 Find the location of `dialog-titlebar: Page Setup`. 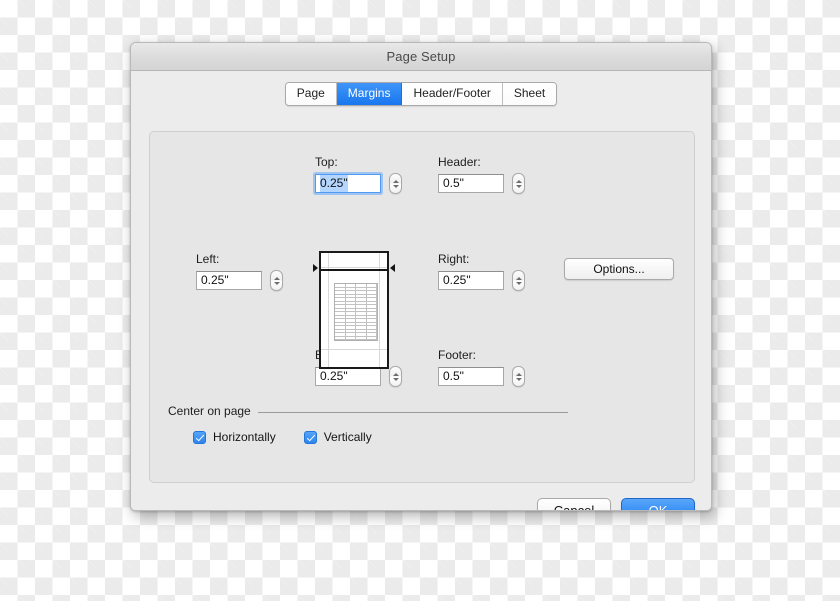

dialog-titlebar: Page Setup is located at coordinates (421, 57).